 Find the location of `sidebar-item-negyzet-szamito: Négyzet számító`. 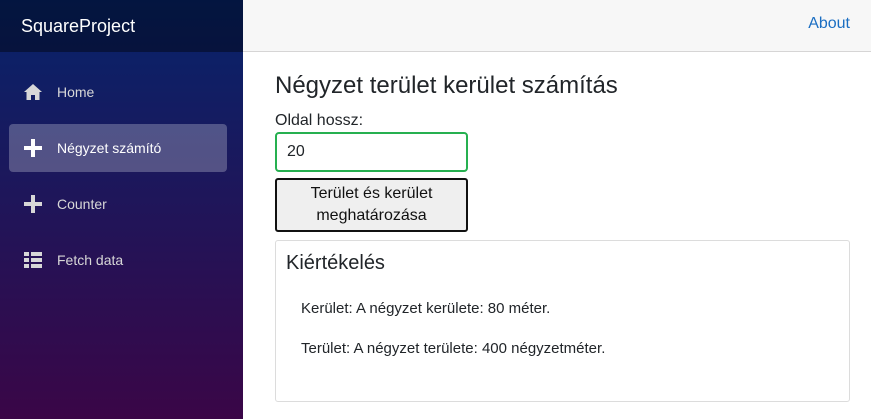

sidebar-item-negyzet-szamito: Négyzet számító is located at coordinates (118, 148).